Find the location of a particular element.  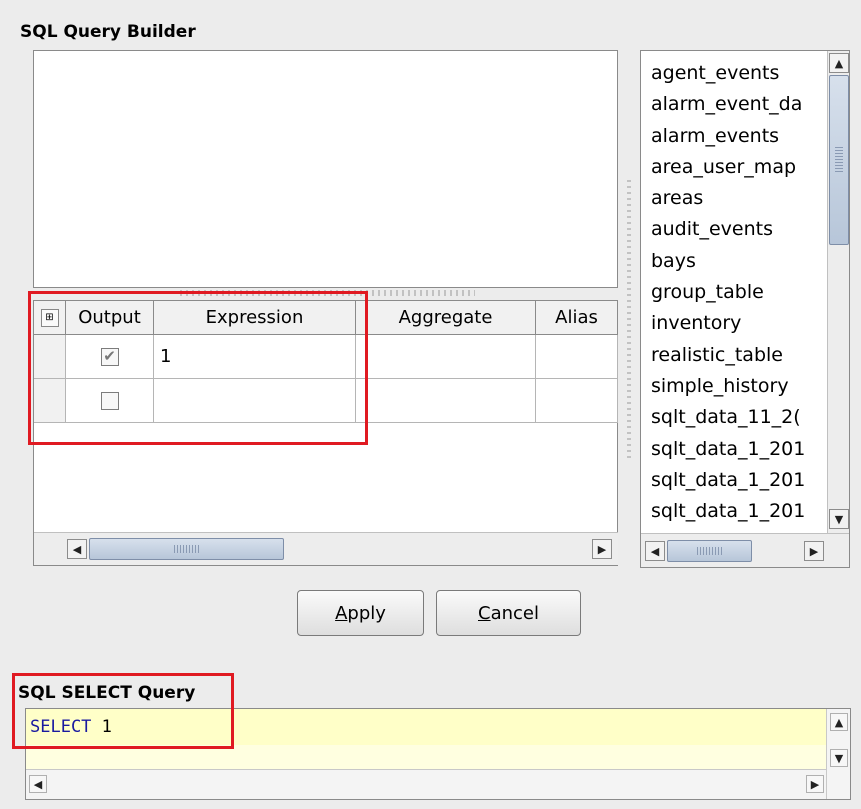

table-list-item: audit_events is located at coordinates (734, 229).